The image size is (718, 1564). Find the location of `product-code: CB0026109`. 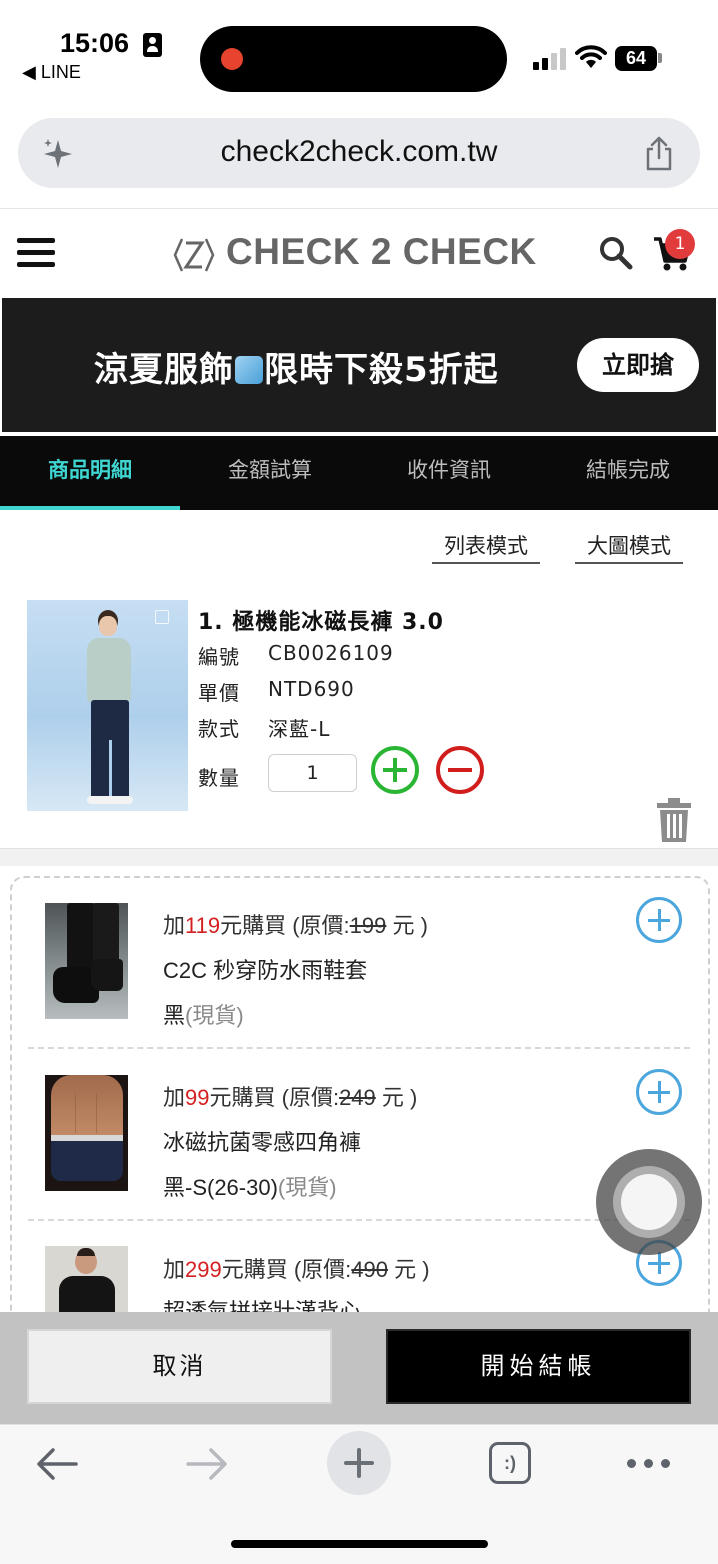

product-code: CB0026109 is located at coordinates (331, 653).